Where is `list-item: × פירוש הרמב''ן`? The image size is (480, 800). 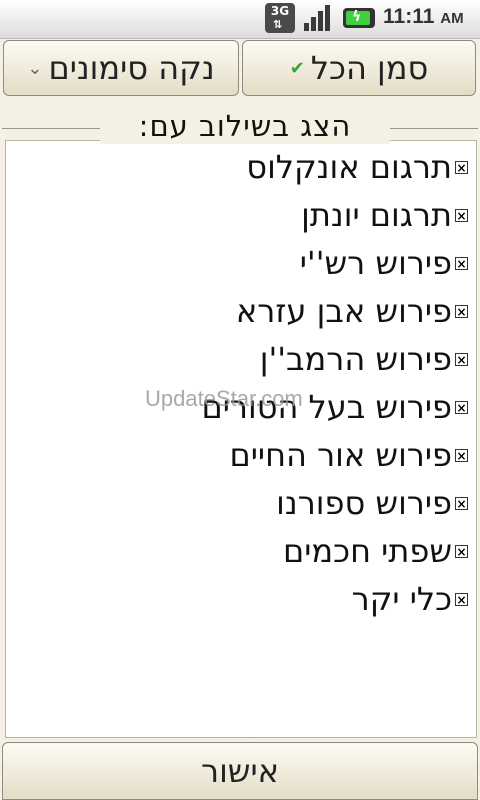 list-item: × פירוש הרמב''ן is located at coordinates (364, 359).